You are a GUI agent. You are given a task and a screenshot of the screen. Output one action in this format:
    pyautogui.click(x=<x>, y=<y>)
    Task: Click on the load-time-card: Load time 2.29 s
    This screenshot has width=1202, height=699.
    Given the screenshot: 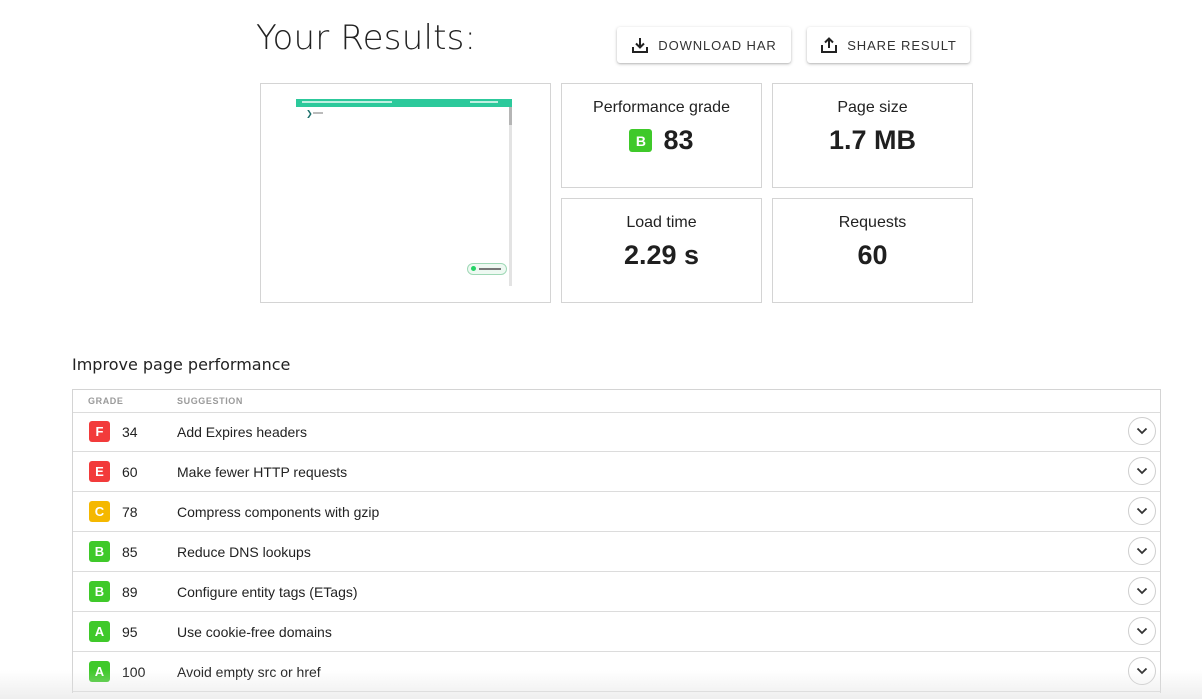 What is the action you would take?
    pyautogui.click(x=661, y=250)
    